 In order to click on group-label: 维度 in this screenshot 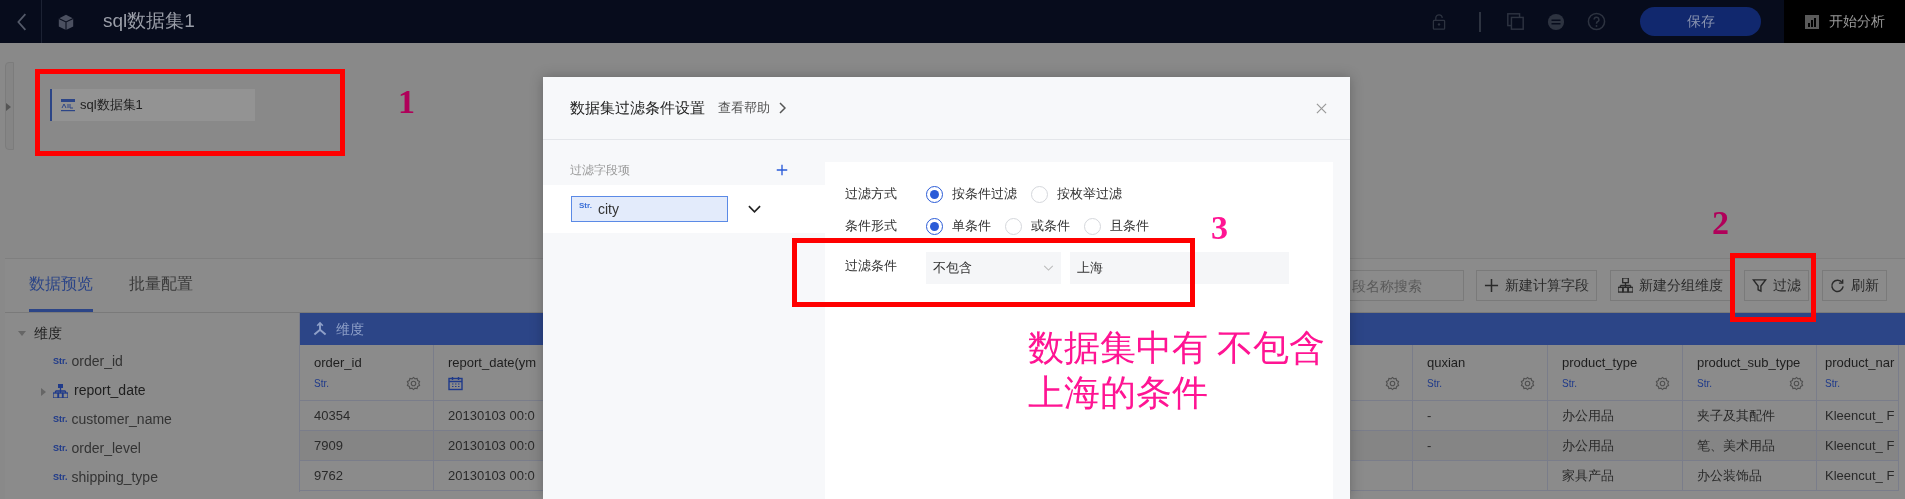, I will do `click(350, 329)`.